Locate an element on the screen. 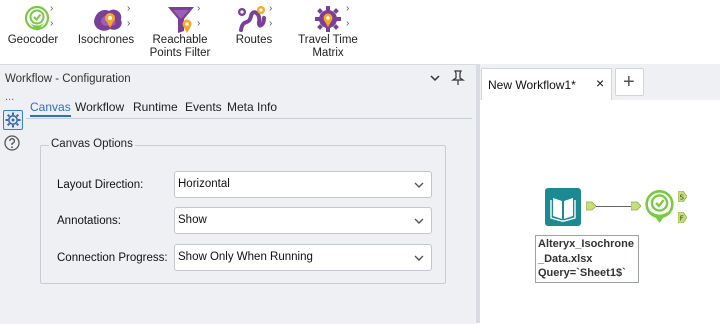 This screenshot has width=720, height=324. workflow-tab-title: New Workflow1* is located at coordinates (532, 85).